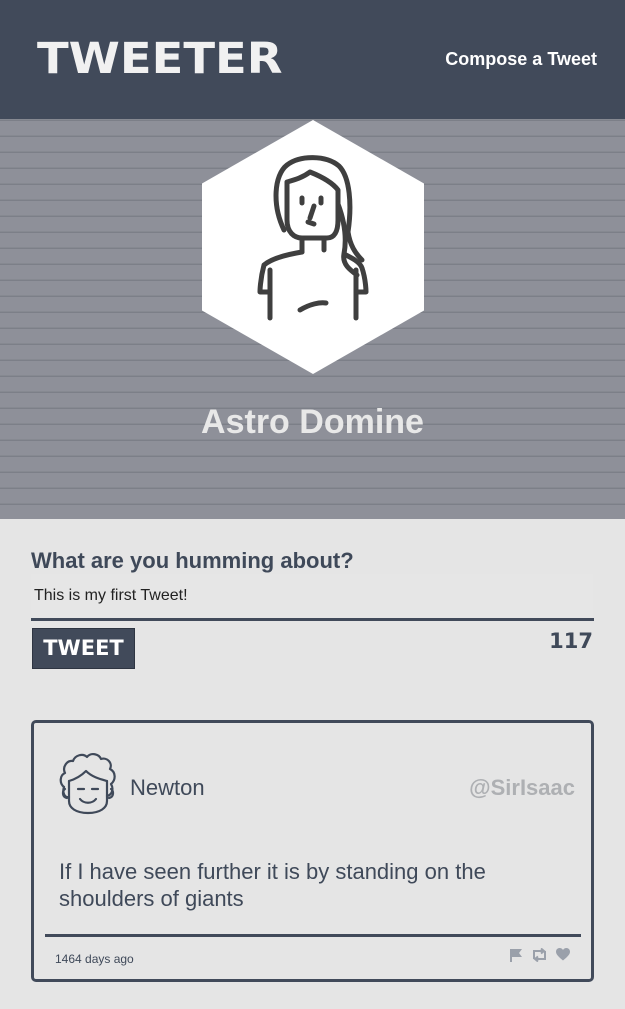 The height and width of the screenshot is (1009, 625). I want to click on retweet-icon, so click(539, 957).